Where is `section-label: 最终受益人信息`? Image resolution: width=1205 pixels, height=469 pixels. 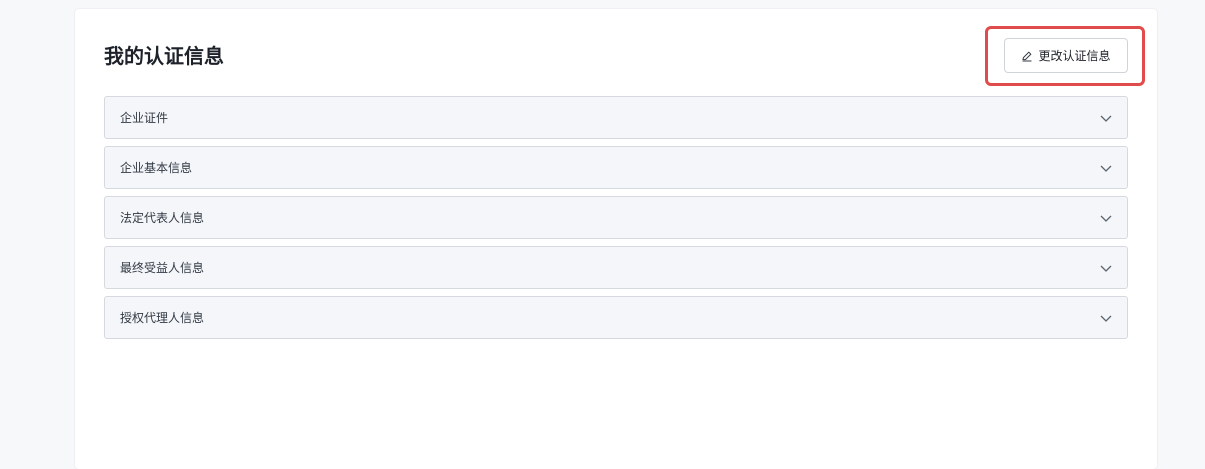 section-label: 最终受益人信息 is located at coordinates (162, 268).